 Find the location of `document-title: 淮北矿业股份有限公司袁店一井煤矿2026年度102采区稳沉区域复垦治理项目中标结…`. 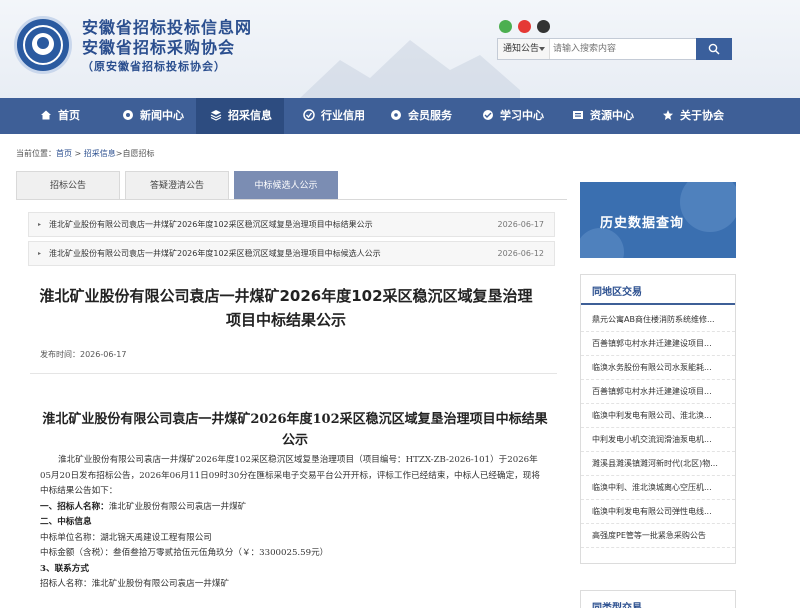

document-title: 淮北矿业股份有限公司袁店一井煤矿2026年度102采区稳沉区域复垦治理项目中标结… is located at coordinates (295, 430).